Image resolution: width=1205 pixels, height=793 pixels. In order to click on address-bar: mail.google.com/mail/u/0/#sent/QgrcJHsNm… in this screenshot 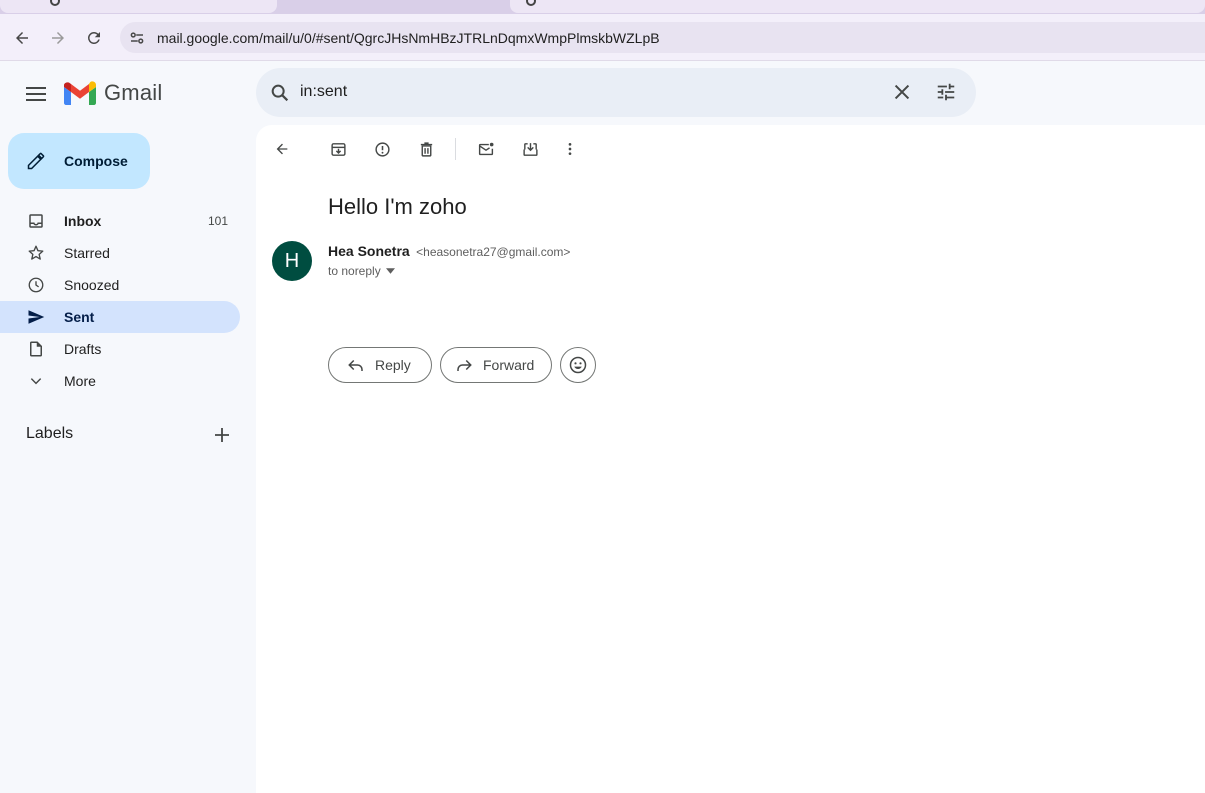, I will do `click(662, 37)`.